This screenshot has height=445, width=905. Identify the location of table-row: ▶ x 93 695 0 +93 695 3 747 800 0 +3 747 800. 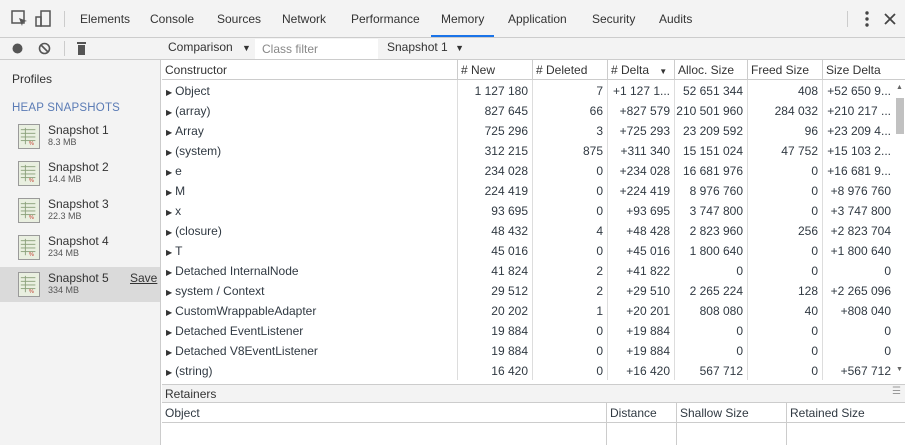
(528, 211).